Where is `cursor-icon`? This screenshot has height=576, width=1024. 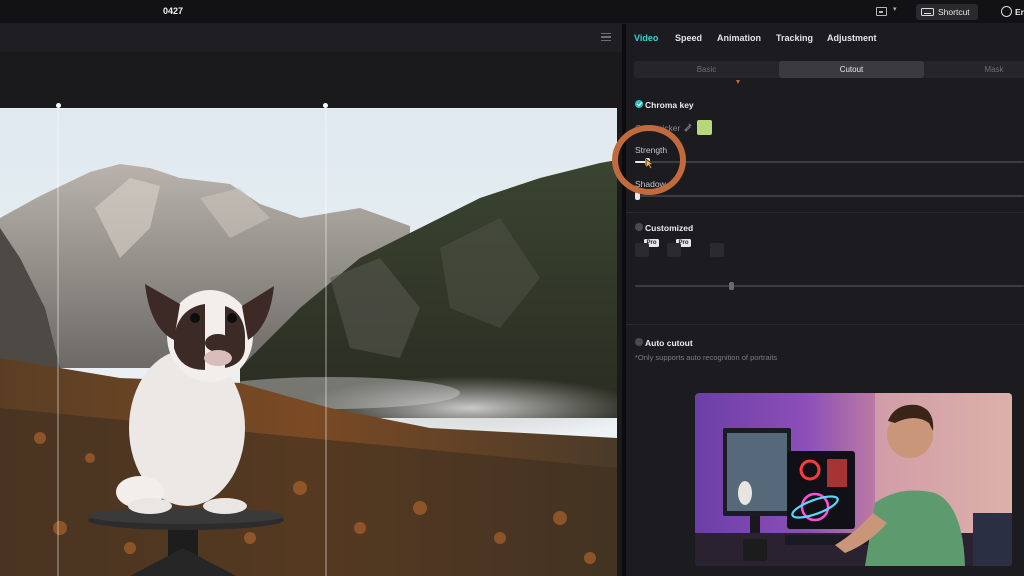
cursor-icon is located at coordinates (650, 164).